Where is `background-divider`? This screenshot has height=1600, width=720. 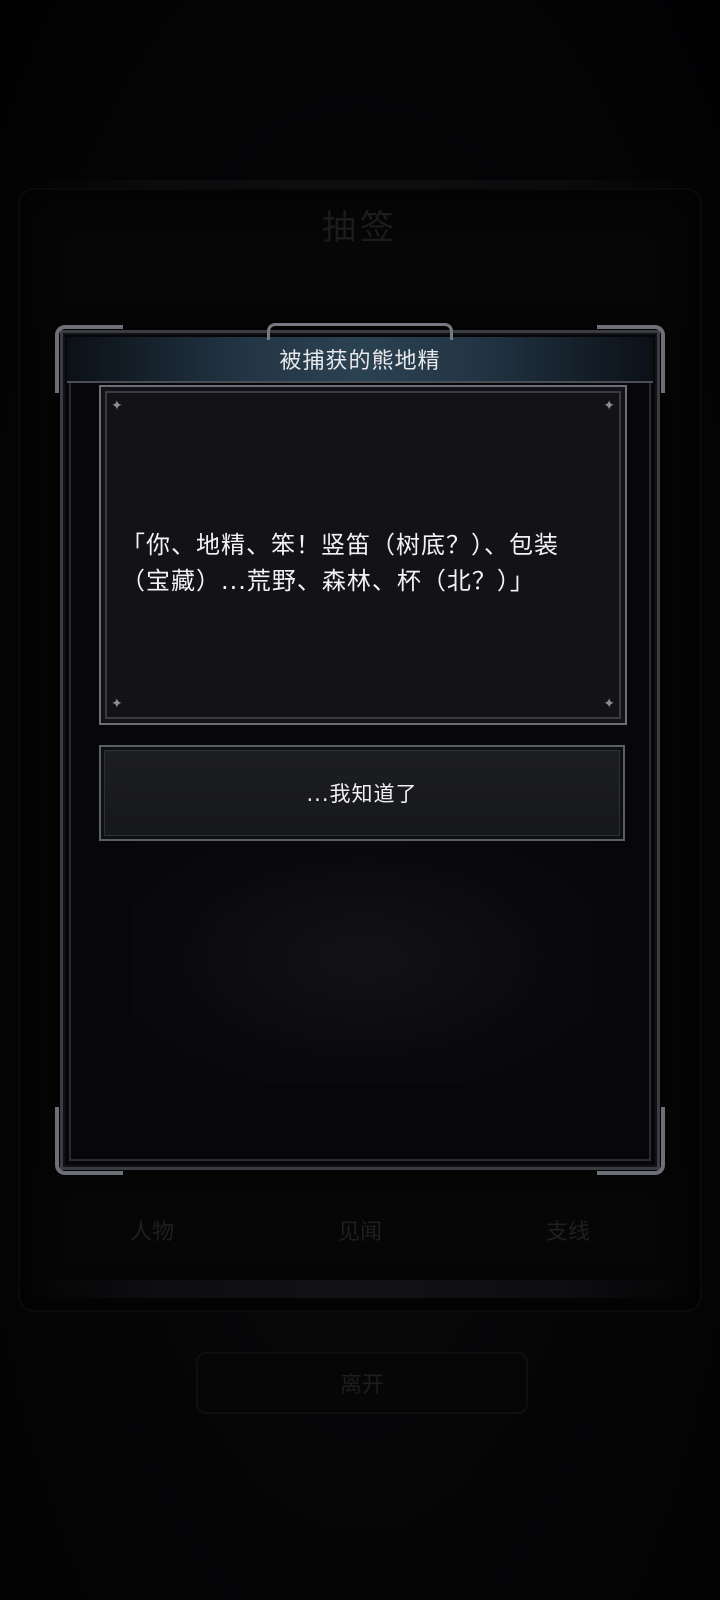 background-divider is located at coordinates (360, 1289).